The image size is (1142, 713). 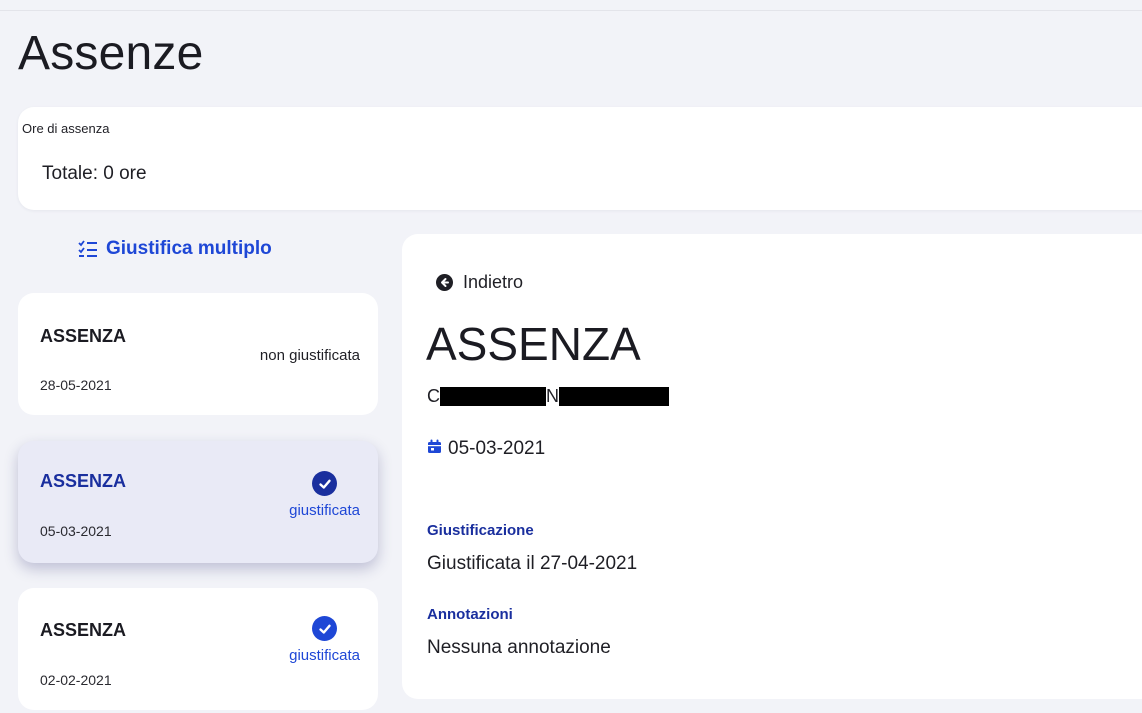 I want to click on top-divider, so click(x=571, y=5).